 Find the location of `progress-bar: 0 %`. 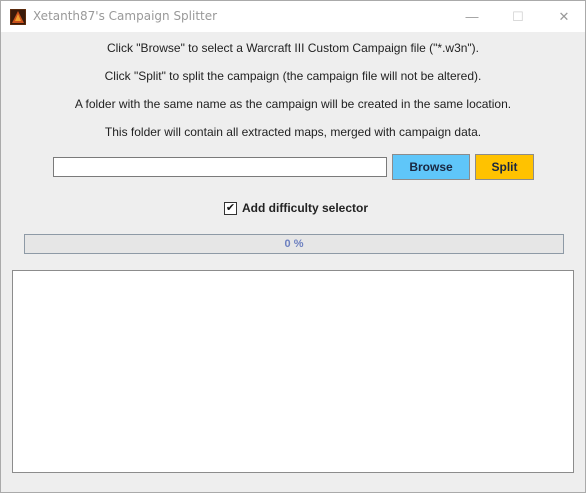

progress-bar: 0 % is located at coordinates (294, 244).